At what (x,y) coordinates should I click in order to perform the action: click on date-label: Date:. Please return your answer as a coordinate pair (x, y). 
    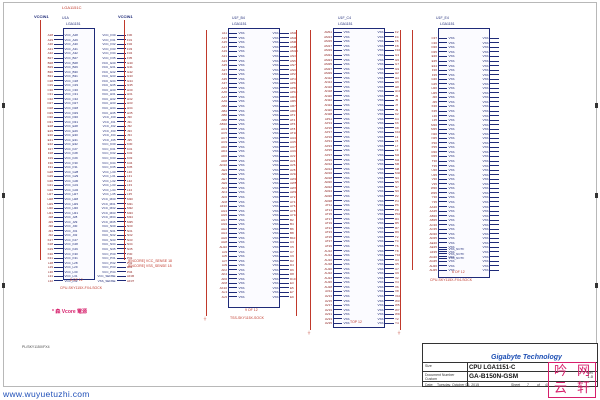
    Looking at the image, I should click on (429, 385).